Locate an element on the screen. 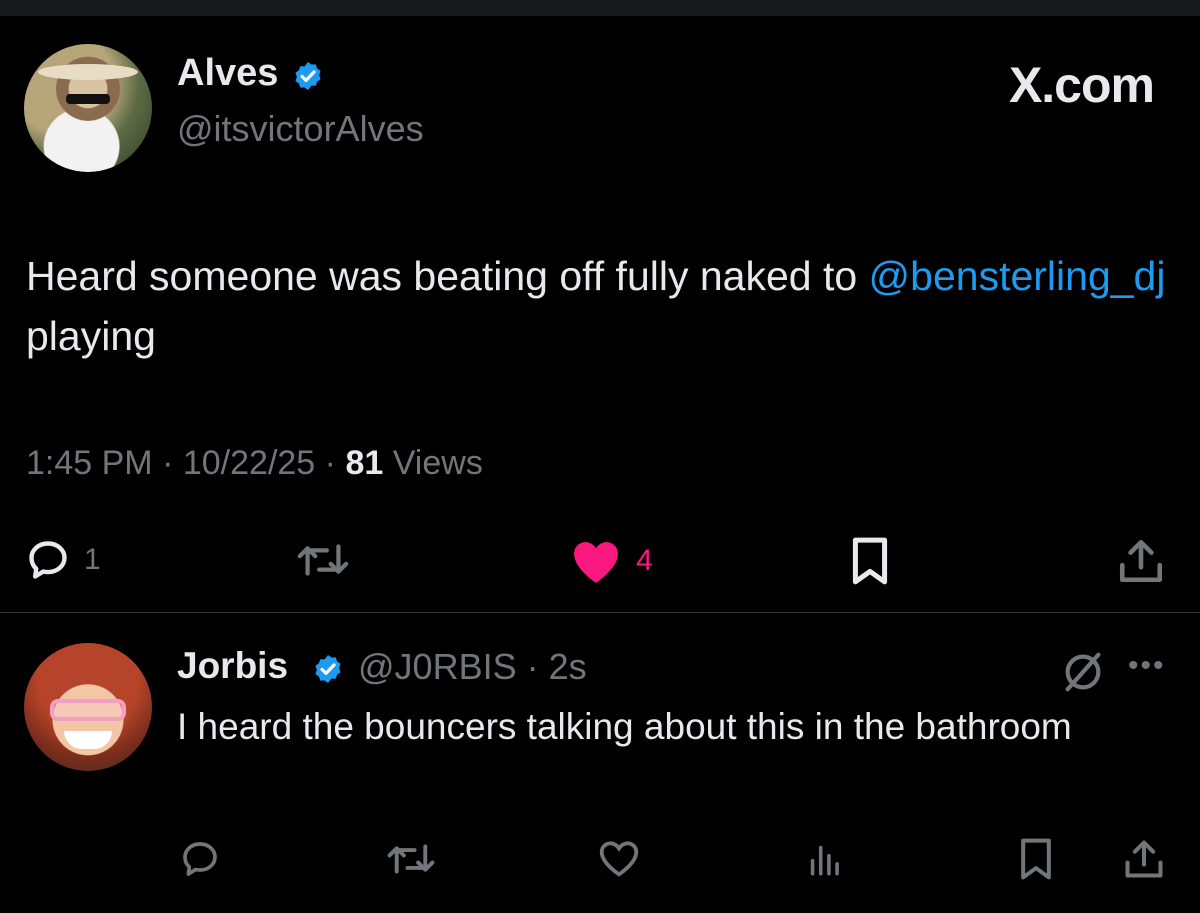 The width and height of the screenshot is (1200, 913). reply-author-handle: @J0RBIS is located at coordinates (437, 666).